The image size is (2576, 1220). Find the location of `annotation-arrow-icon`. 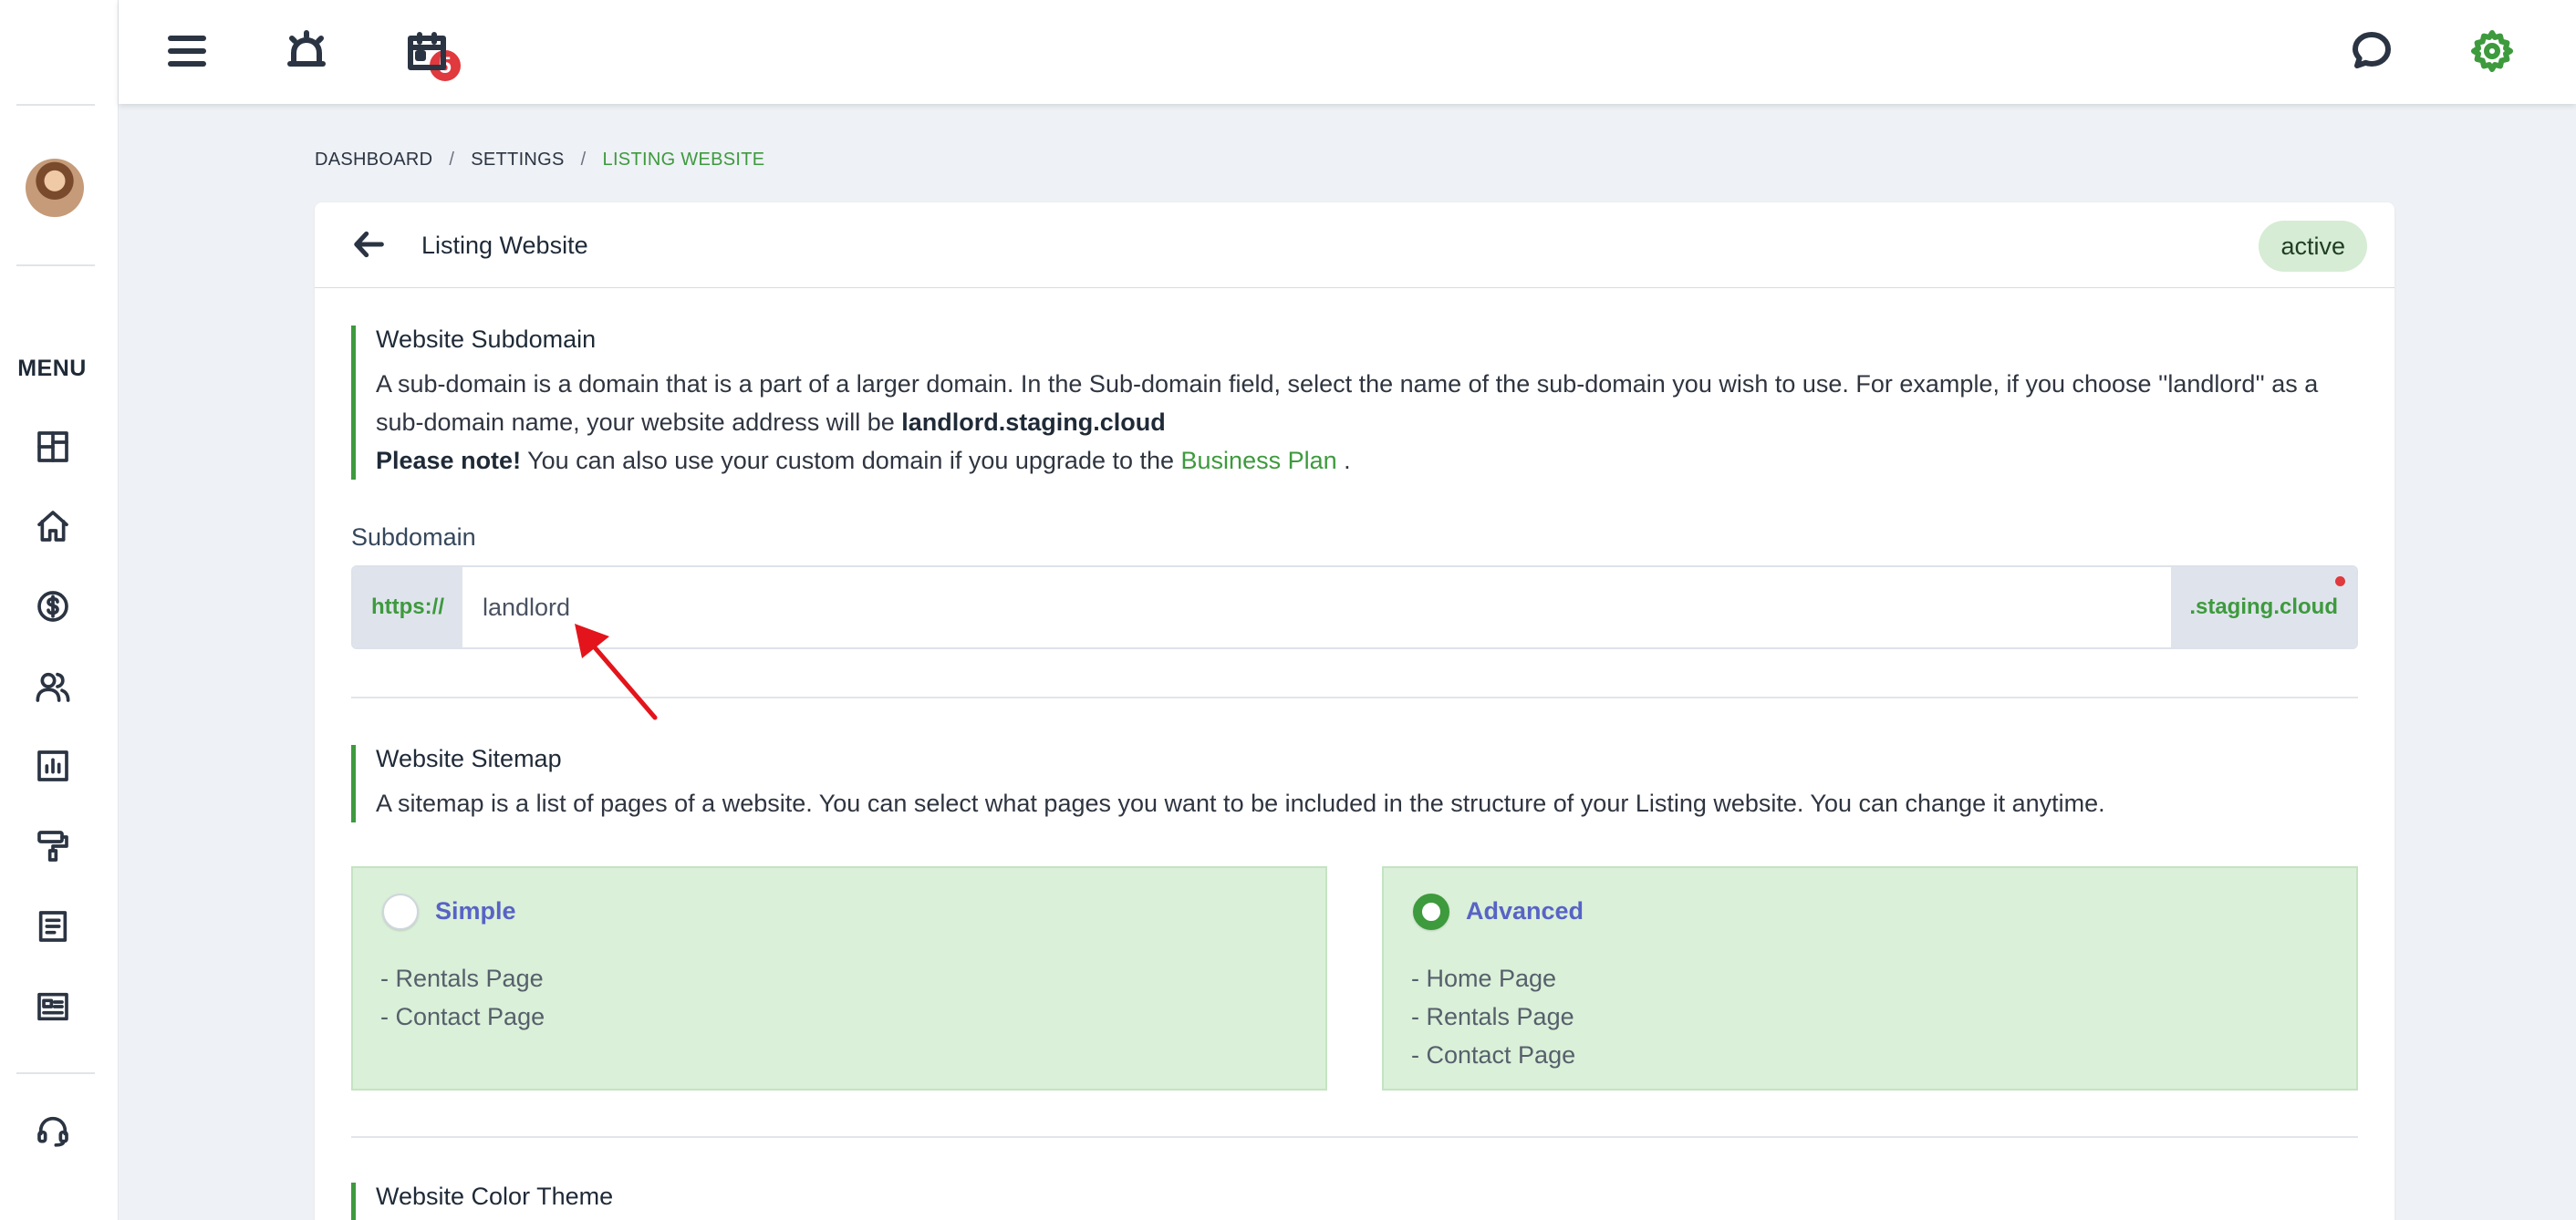

annotation-arrow-icon is located at coordinates (616, 672).